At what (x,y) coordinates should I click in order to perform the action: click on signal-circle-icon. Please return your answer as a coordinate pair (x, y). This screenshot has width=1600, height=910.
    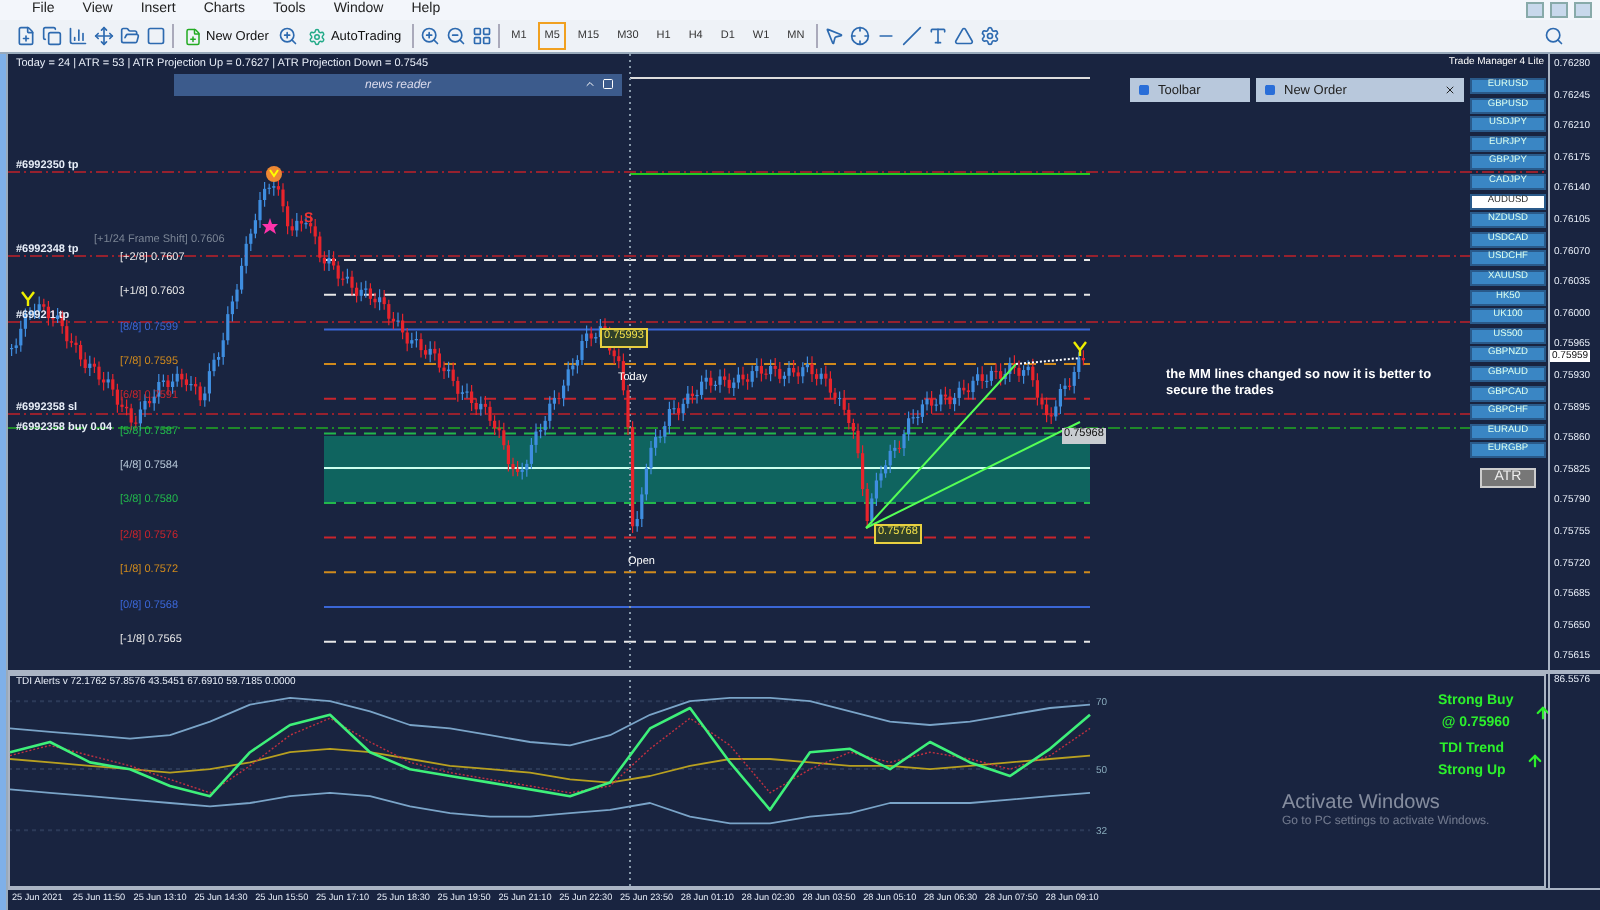
    Looking at the image, I should click on (274, 174).